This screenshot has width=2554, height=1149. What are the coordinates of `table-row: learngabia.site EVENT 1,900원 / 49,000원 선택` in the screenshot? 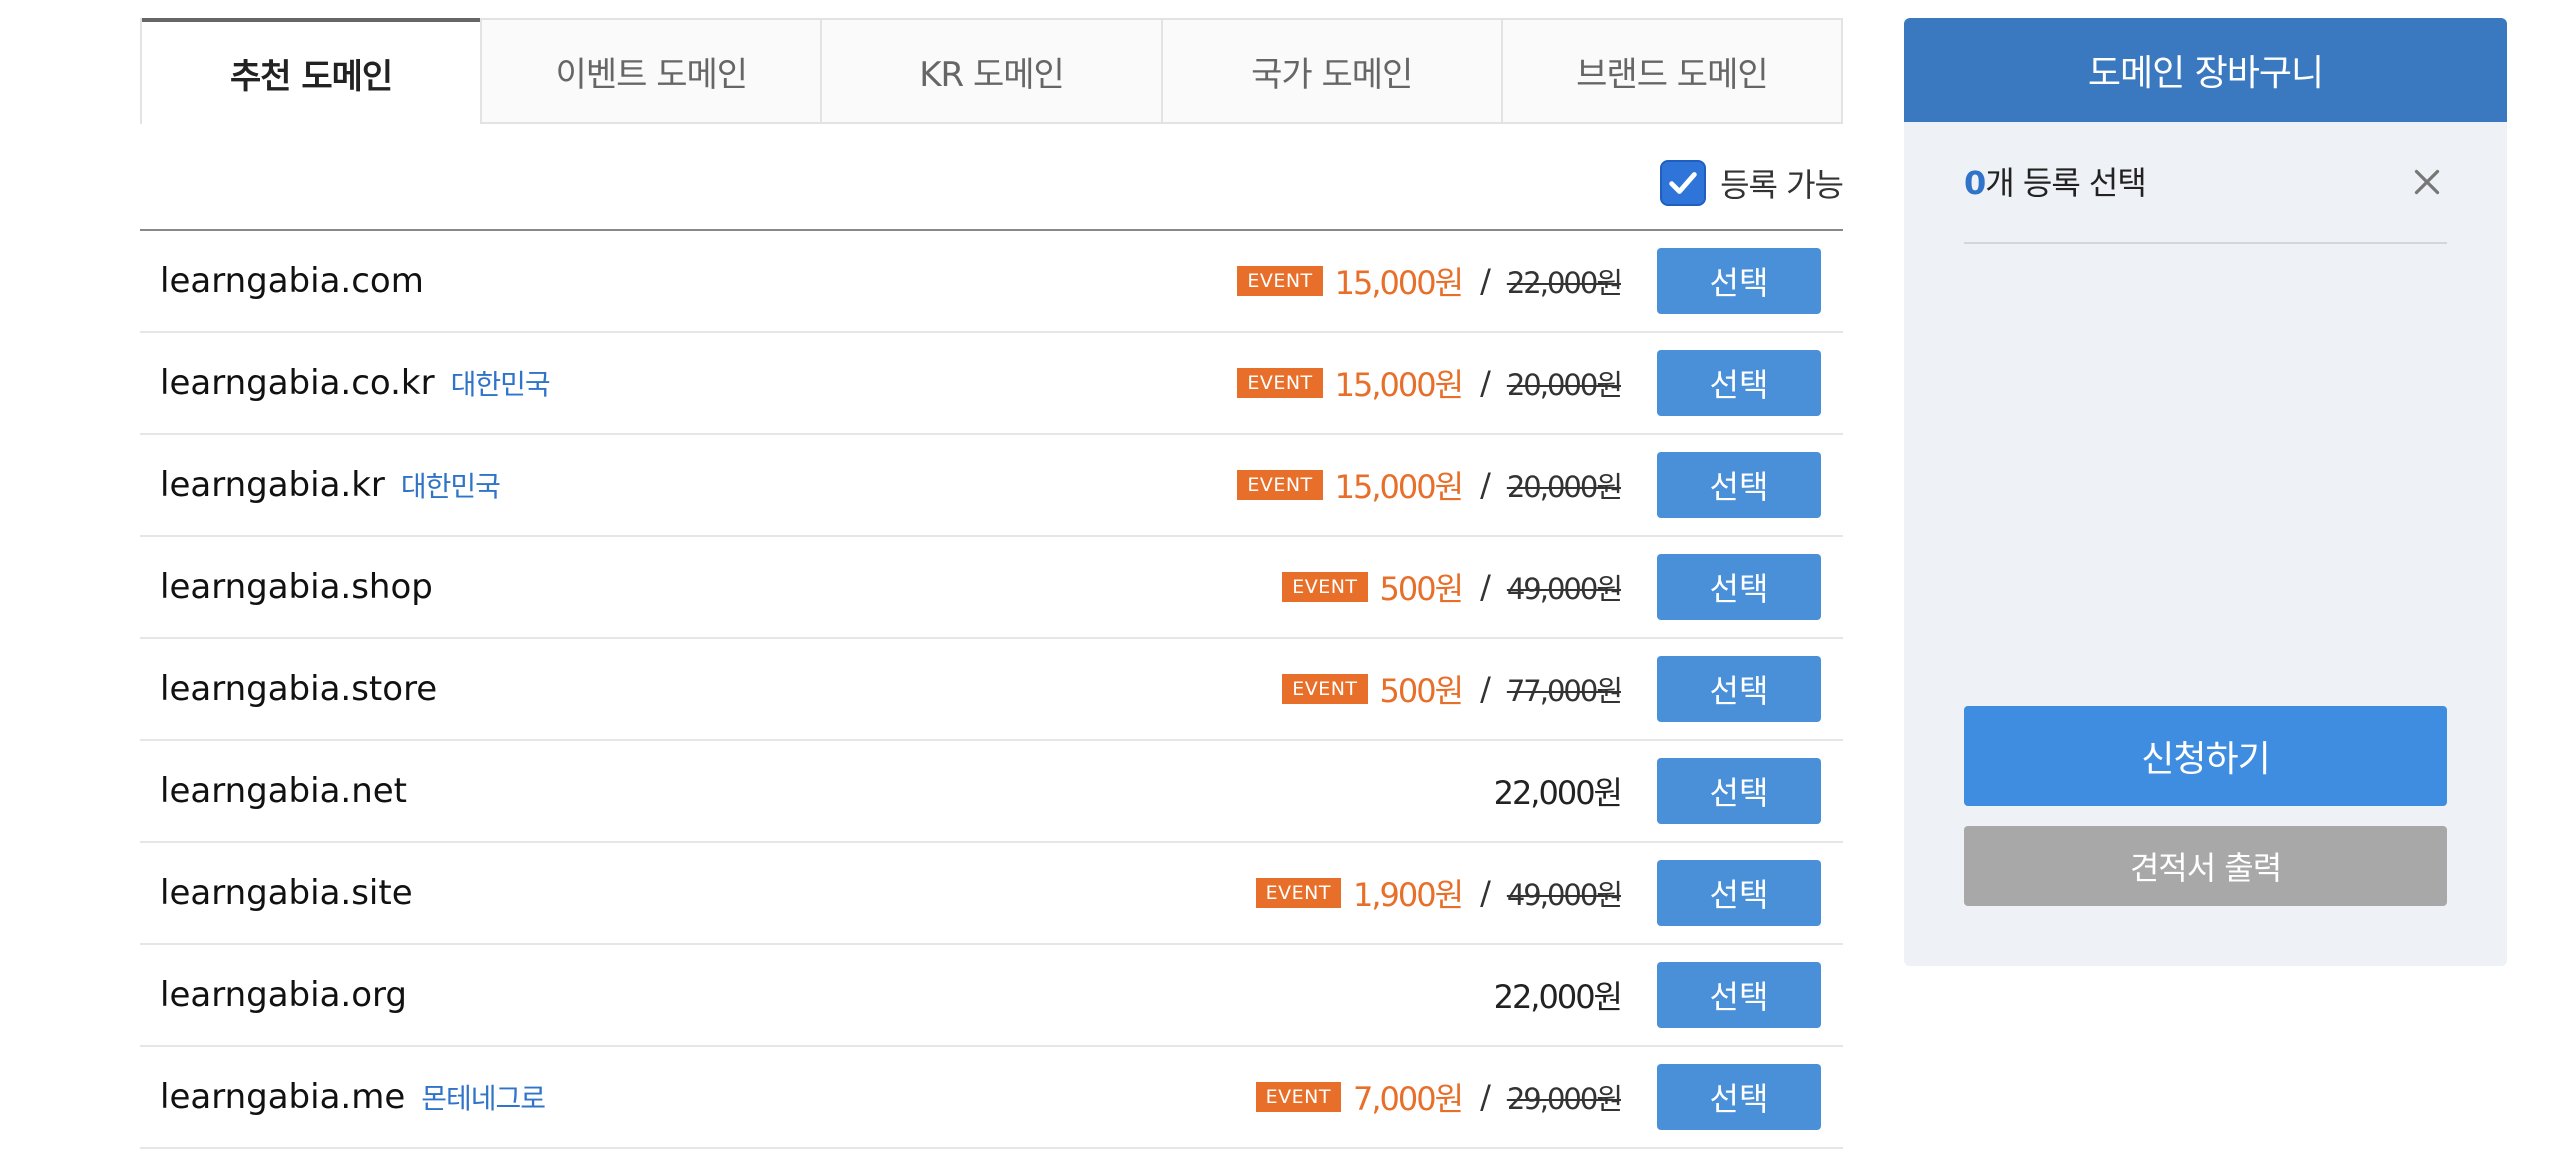 It's located at (991, 894).